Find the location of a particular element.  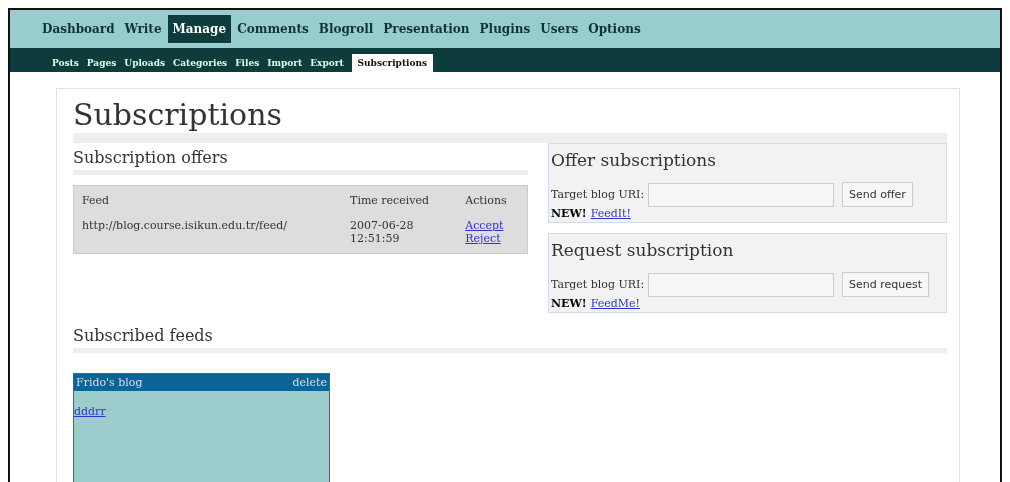

feed-item-link: dddrr is located at coordinates (201, 411).